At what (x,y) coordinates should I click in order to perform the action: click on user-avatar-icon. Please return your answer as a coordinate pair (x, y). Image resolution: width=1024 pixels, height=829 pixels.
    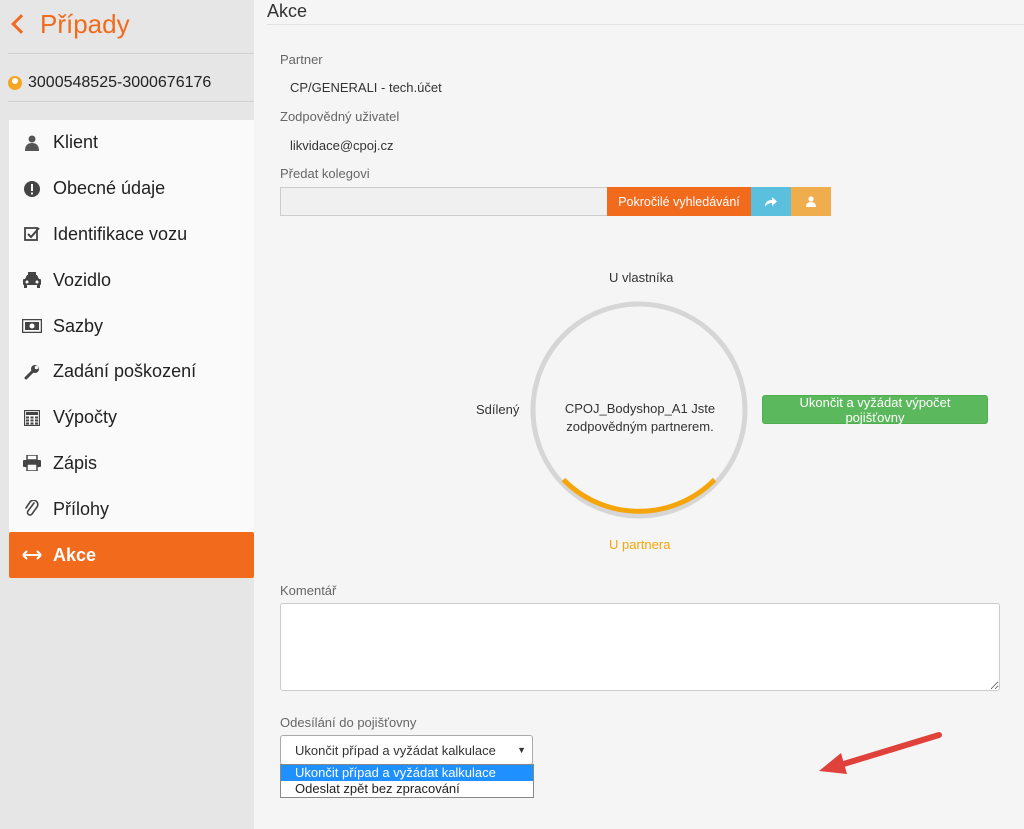
    Looking at the image, I should click on (15, 83).